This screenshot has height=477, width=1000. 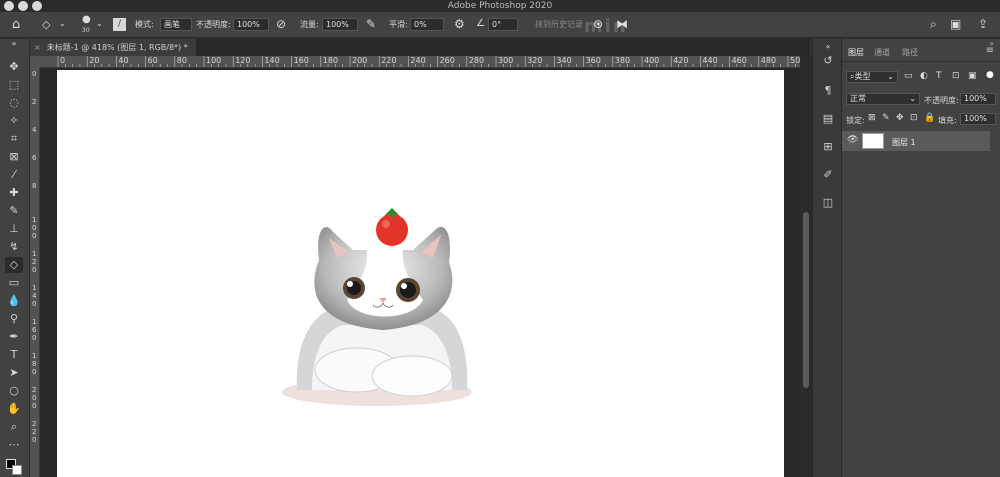 I want to click on ruler-label: 260, so click(x=447, y=60).